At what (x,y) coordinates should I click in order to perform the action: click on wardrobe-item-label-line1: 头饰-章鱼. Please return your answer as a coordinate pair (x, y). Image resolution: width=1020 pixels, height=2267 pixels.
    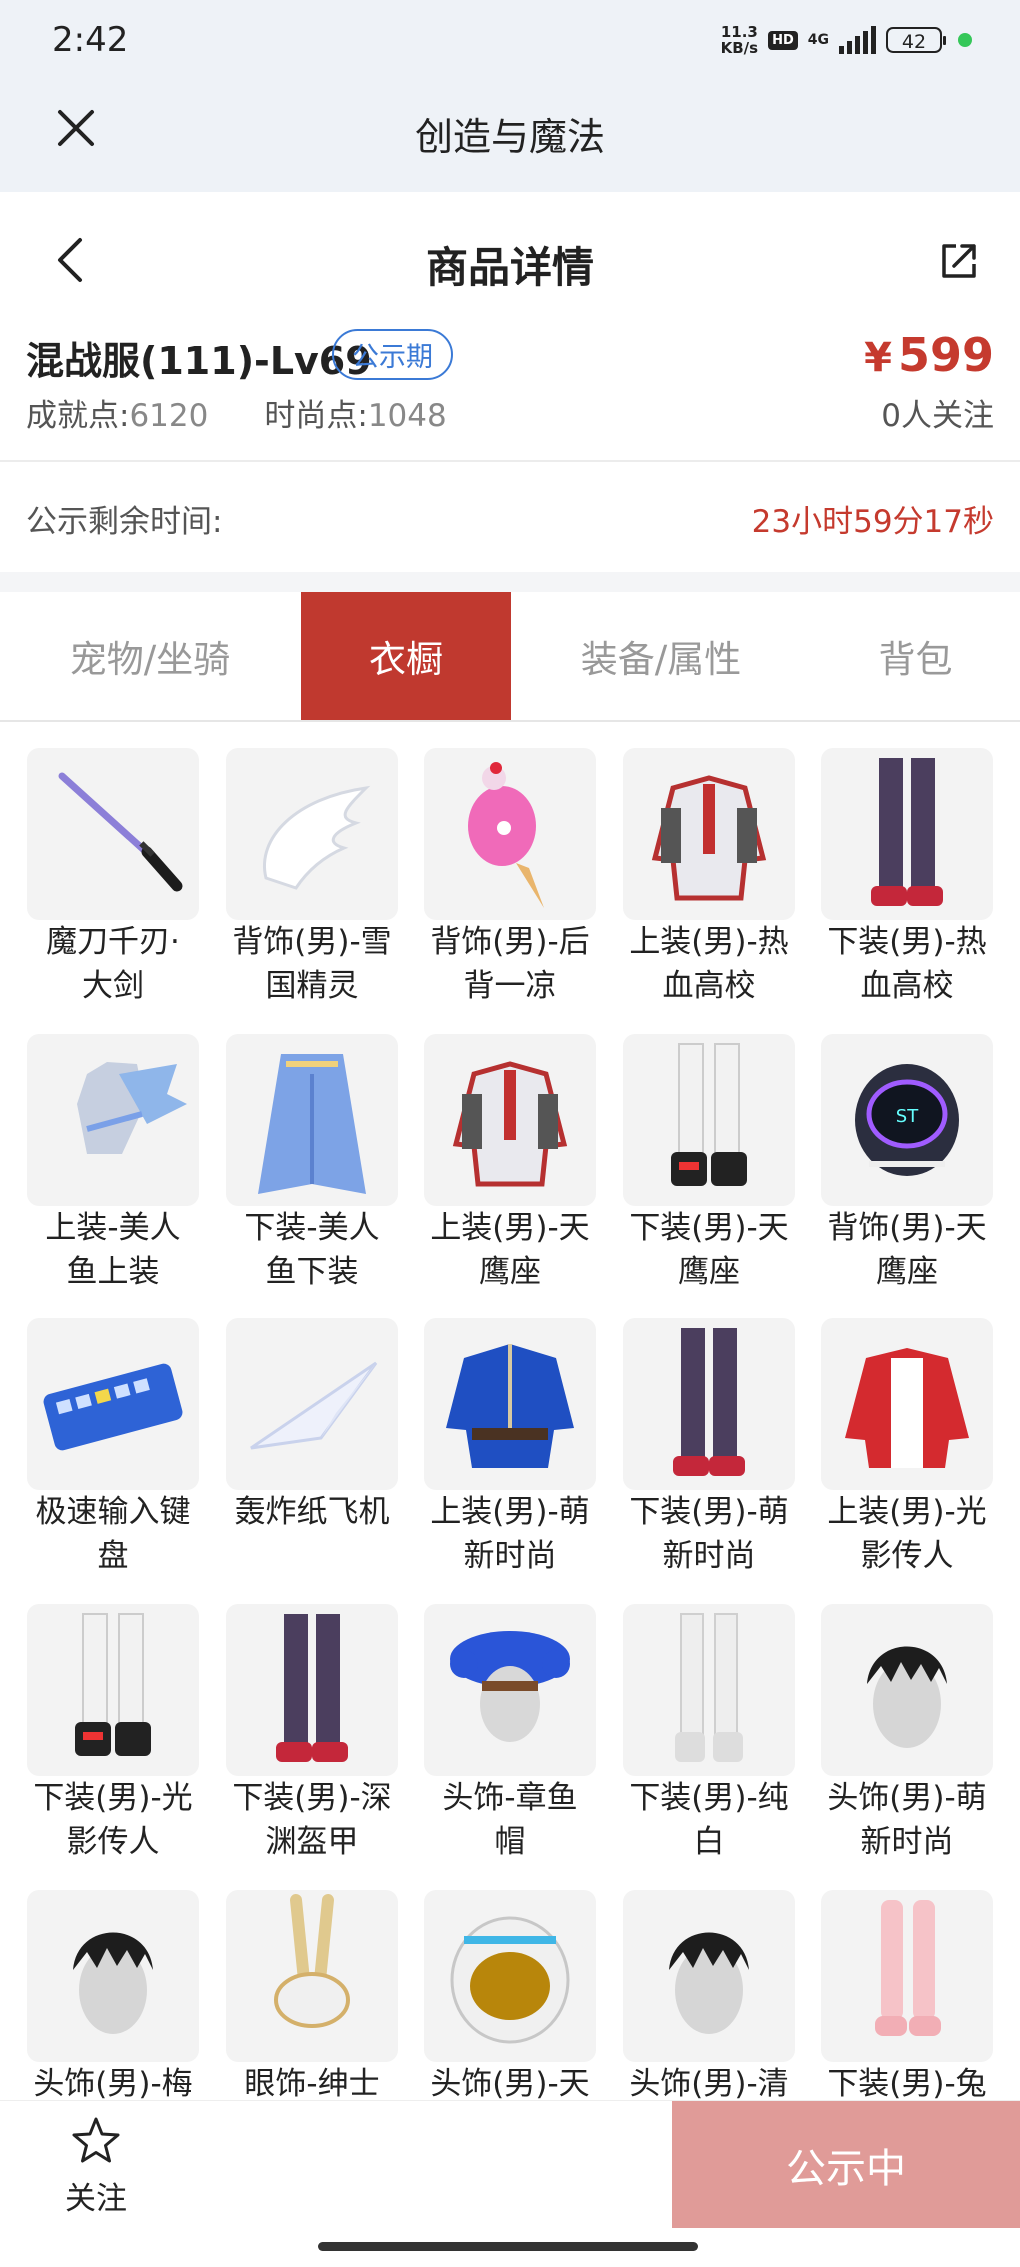
    Looking at the image, I should click on (510, 1798).